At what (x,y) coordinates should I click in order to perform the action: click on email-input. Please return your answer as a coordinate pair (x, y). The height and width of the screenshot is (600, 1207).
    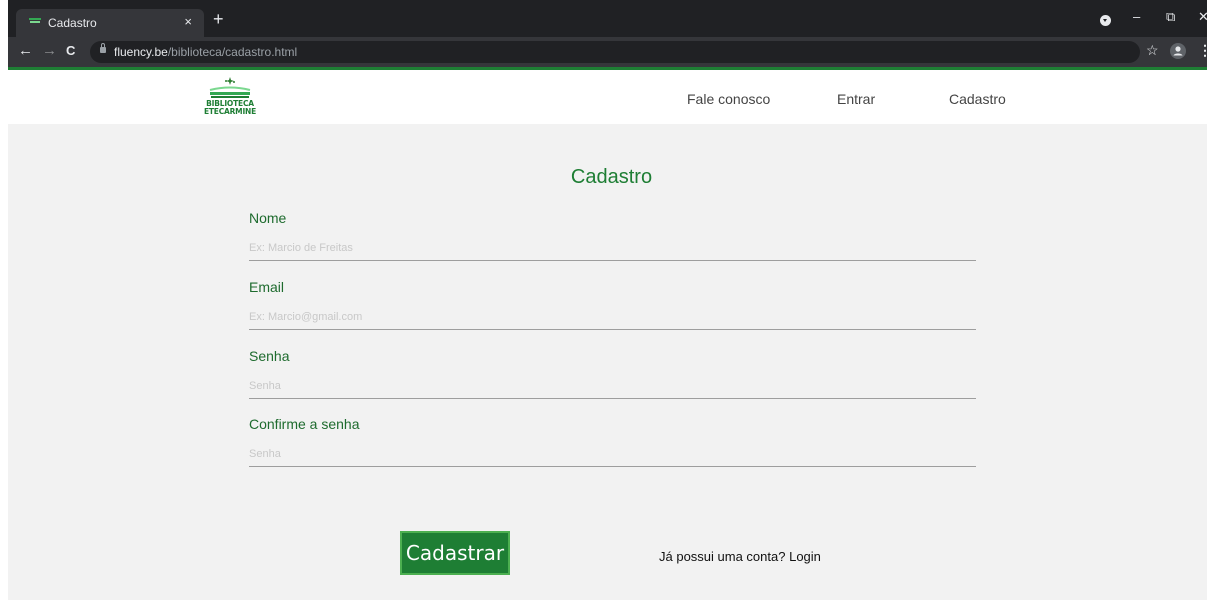
    Looking at the image, I should click on (612, 317).